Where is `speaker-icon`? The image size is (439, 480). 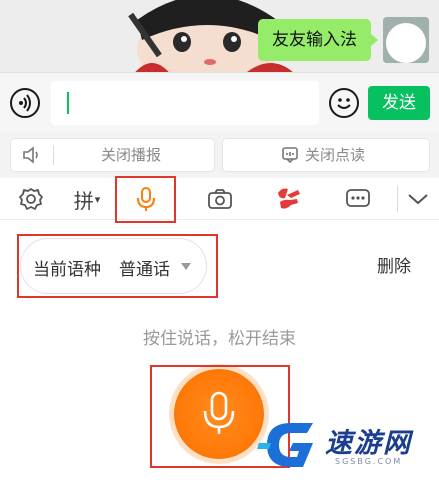 speaker-icon is located at coordinates (30, 155).